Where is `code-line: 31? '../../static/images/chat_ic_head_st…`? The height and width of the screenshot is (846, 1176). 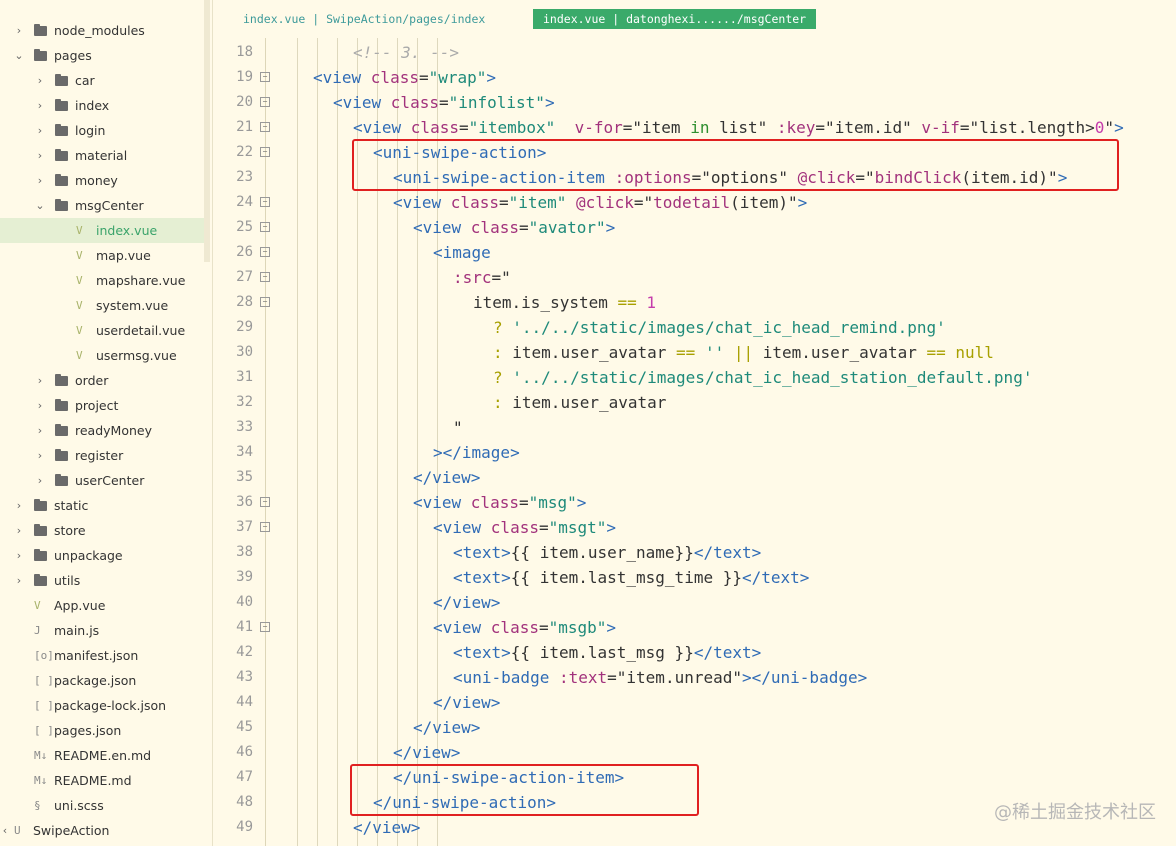 code-line: 31? '../../static/images/chat_ic_head_st… is located at coordinates (694, 377).